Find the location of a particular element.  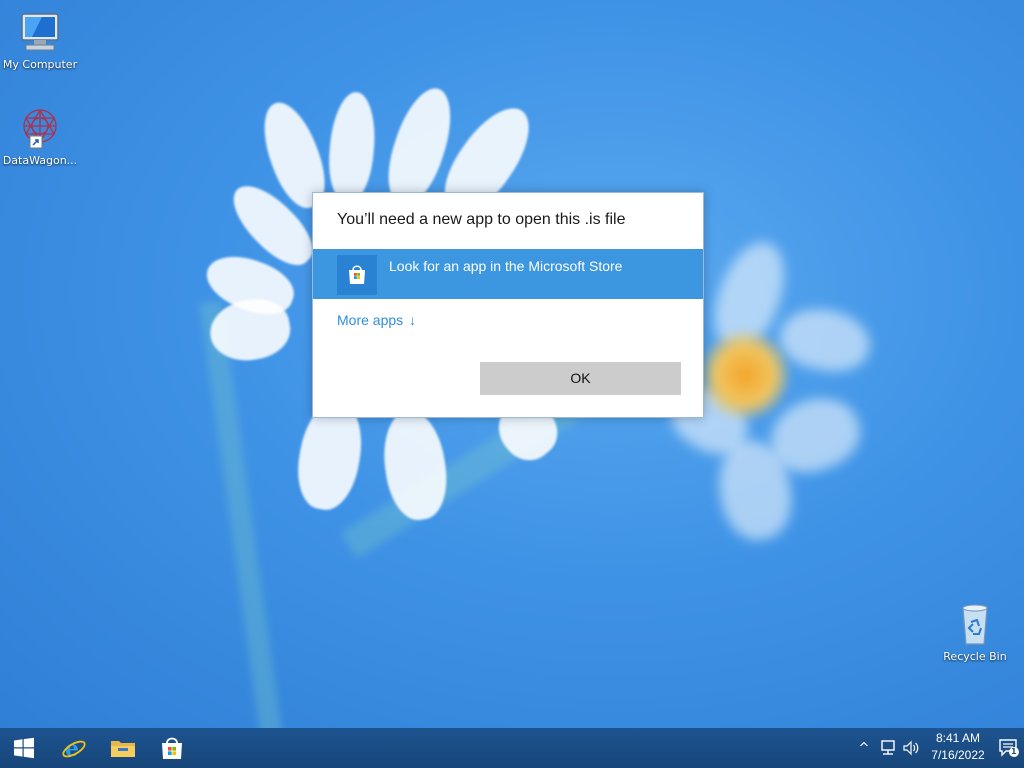

arrow-down-icon: ↓ is located at coordinates (413, 320).